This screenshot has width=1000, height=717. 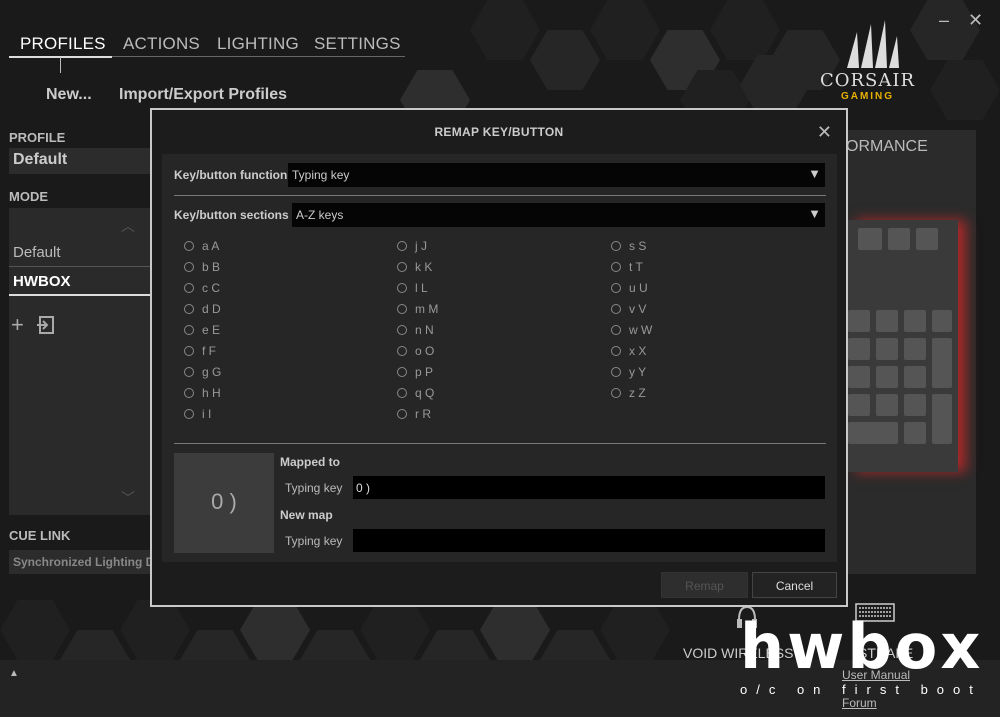 I want to click on key-radio-label: l L, so click(x=421, y=288).